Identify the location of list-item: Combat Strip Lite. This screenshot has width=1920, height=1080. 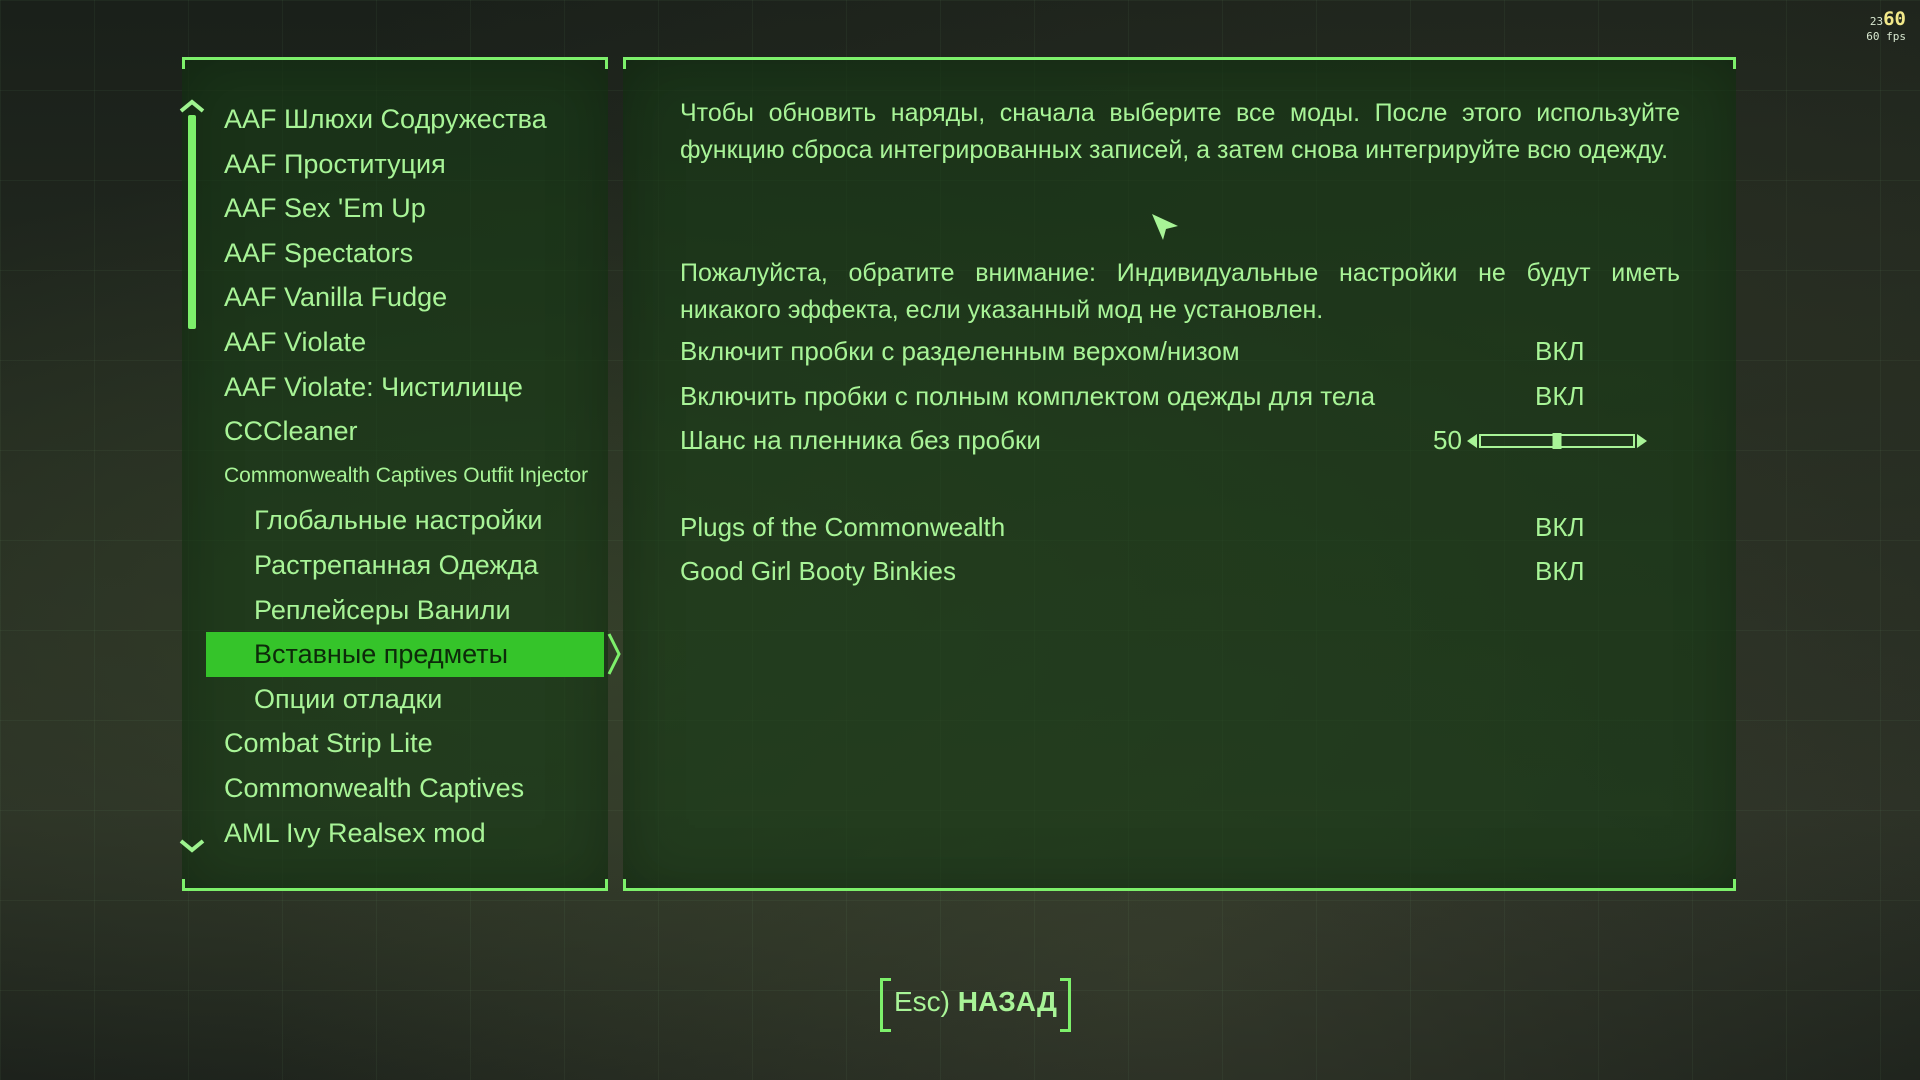
(395, 743).